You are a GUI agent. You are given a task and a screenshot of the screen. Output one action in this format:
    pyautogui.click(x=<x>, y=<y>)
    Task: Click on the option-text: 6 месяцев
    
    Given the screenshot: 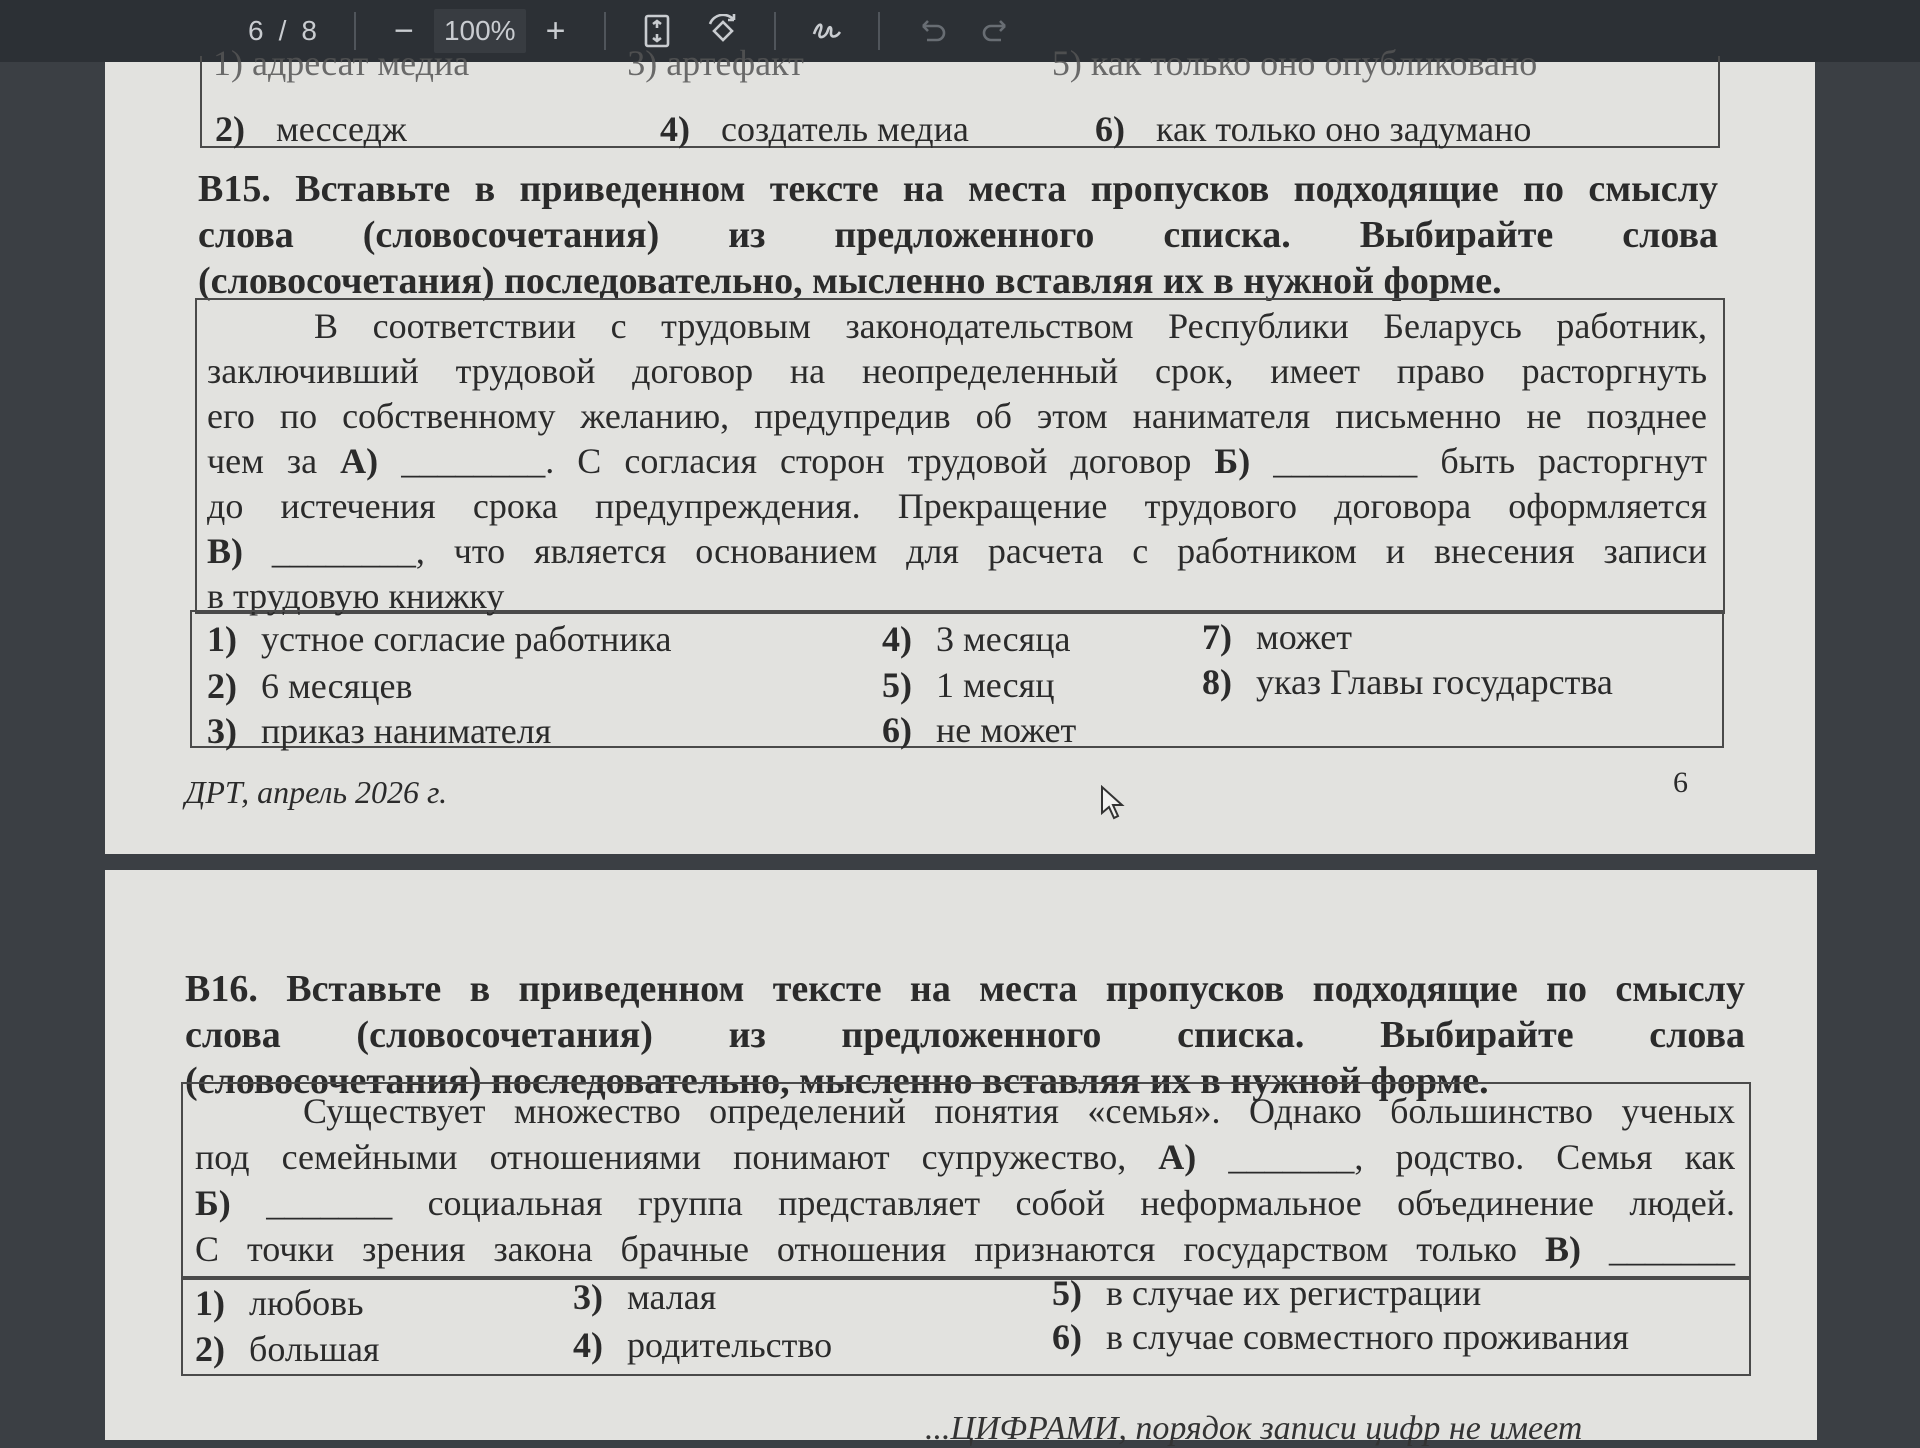 What is the action you would take?
    pyautogui.click(x=337, y=686)
    